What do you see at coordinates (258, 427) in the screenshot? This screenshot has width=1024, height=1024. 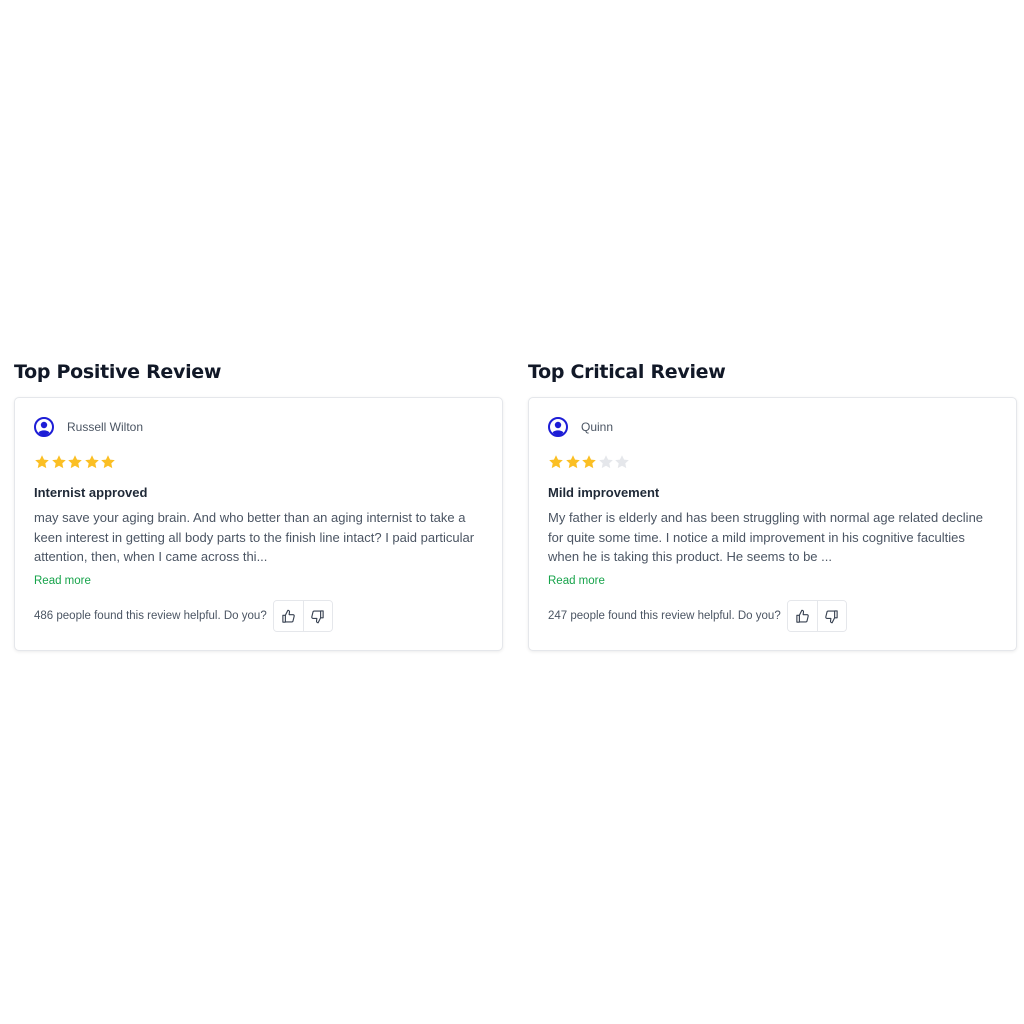 I see `reviewer-row: Russell Wilton` at bounding box center [258, 427].